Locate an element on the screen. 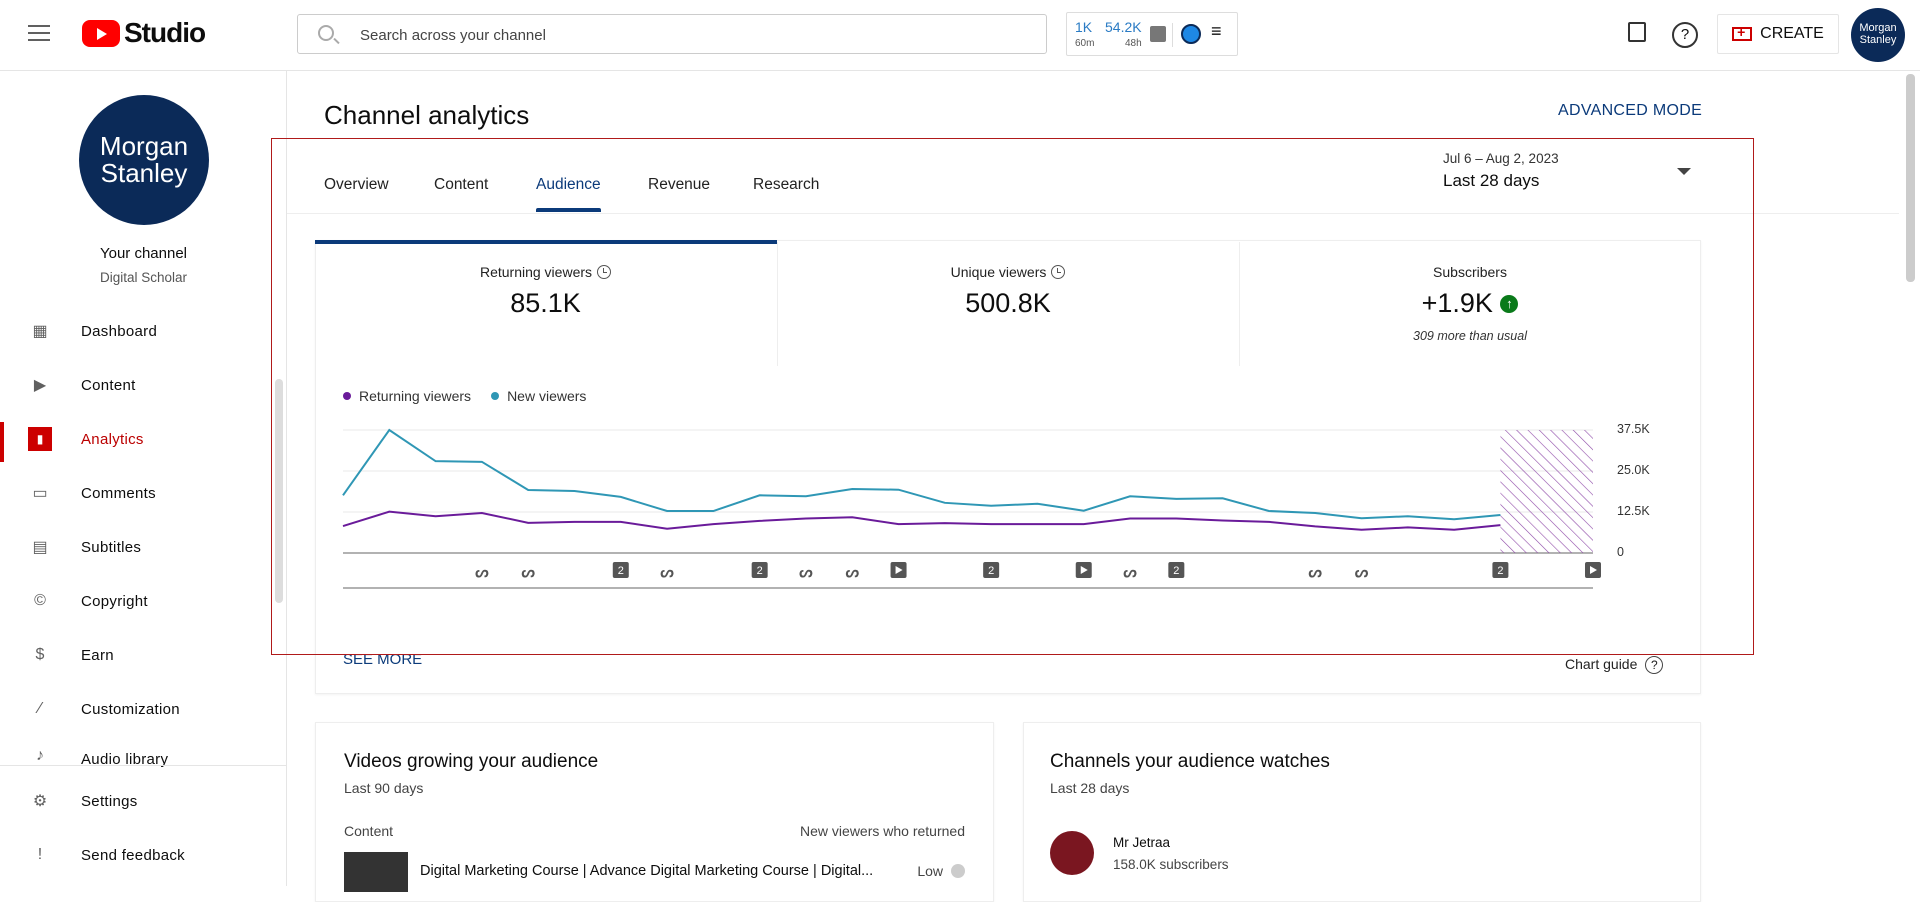  chart-guide-link: Chart guide ? is located at coordinates (1614, 665).